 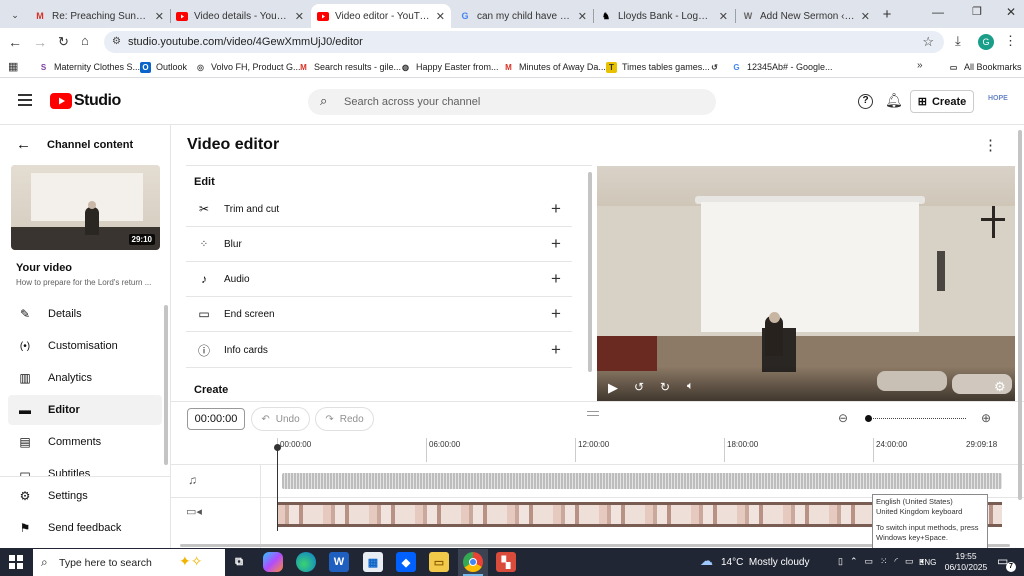 What do you see at coordinates (379, 314) in the screenshot?
I see `tool-end-screen: ▭ End screen +` at bounding box center [379, 314].